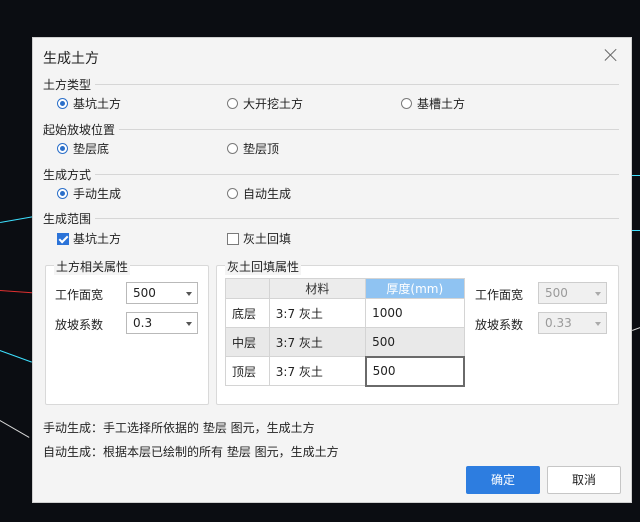 The image size is (640, 522). What do you see at coordinates (441, 104) in the screenshot?
I see `radio-label: 基槽土方` at bounding box center [441, 104].